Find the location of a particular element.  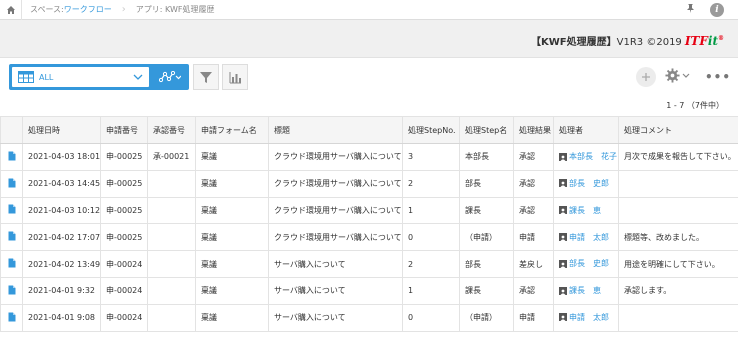

cell-user: 申請 太郎 is located at coordinates (586, 237).